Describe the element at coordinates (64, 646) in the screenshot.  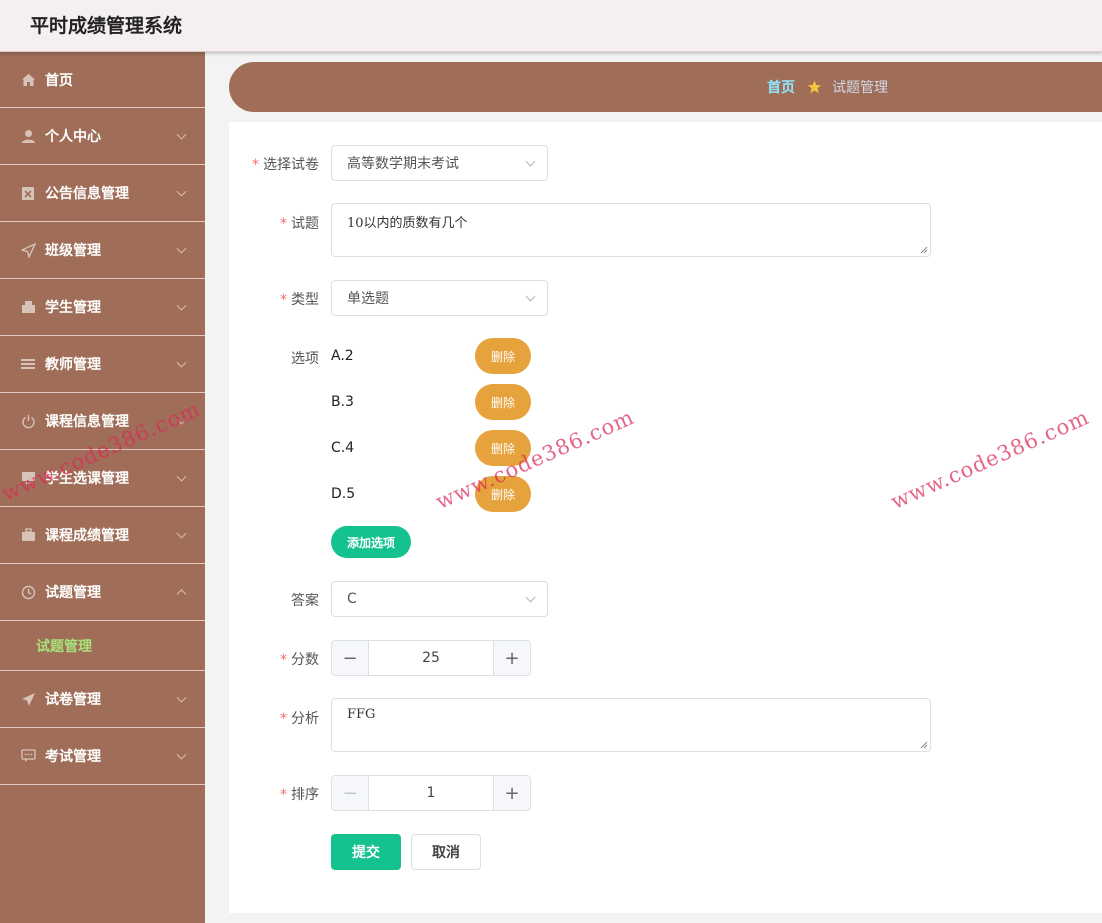
I see `submenu-item-label: 试题管理` at that location.